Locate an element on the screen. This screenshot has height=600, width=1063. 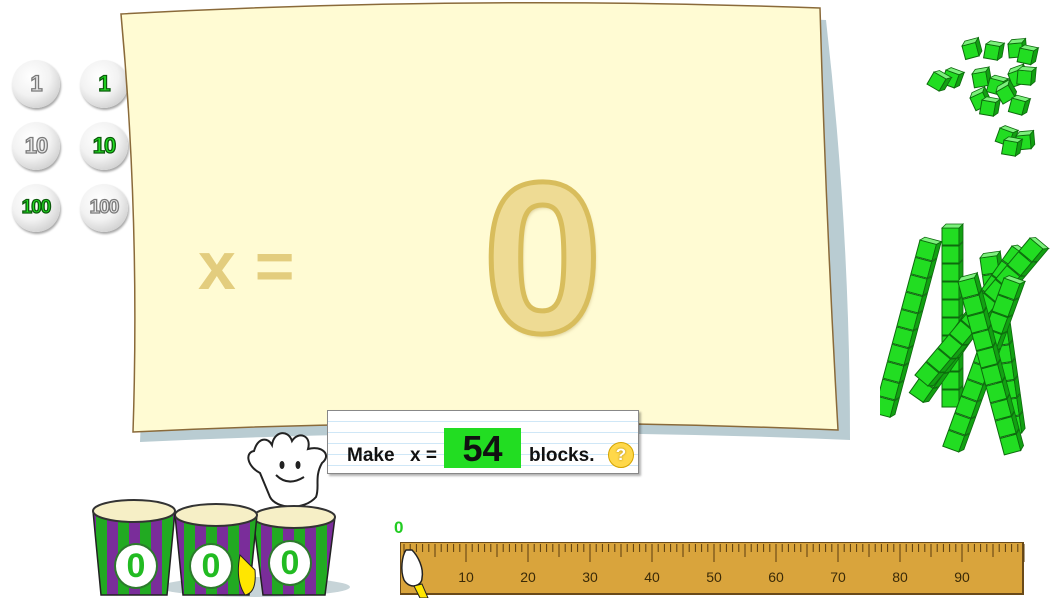
ruler-tick-label: 70 is located at coordinates (838, 577).